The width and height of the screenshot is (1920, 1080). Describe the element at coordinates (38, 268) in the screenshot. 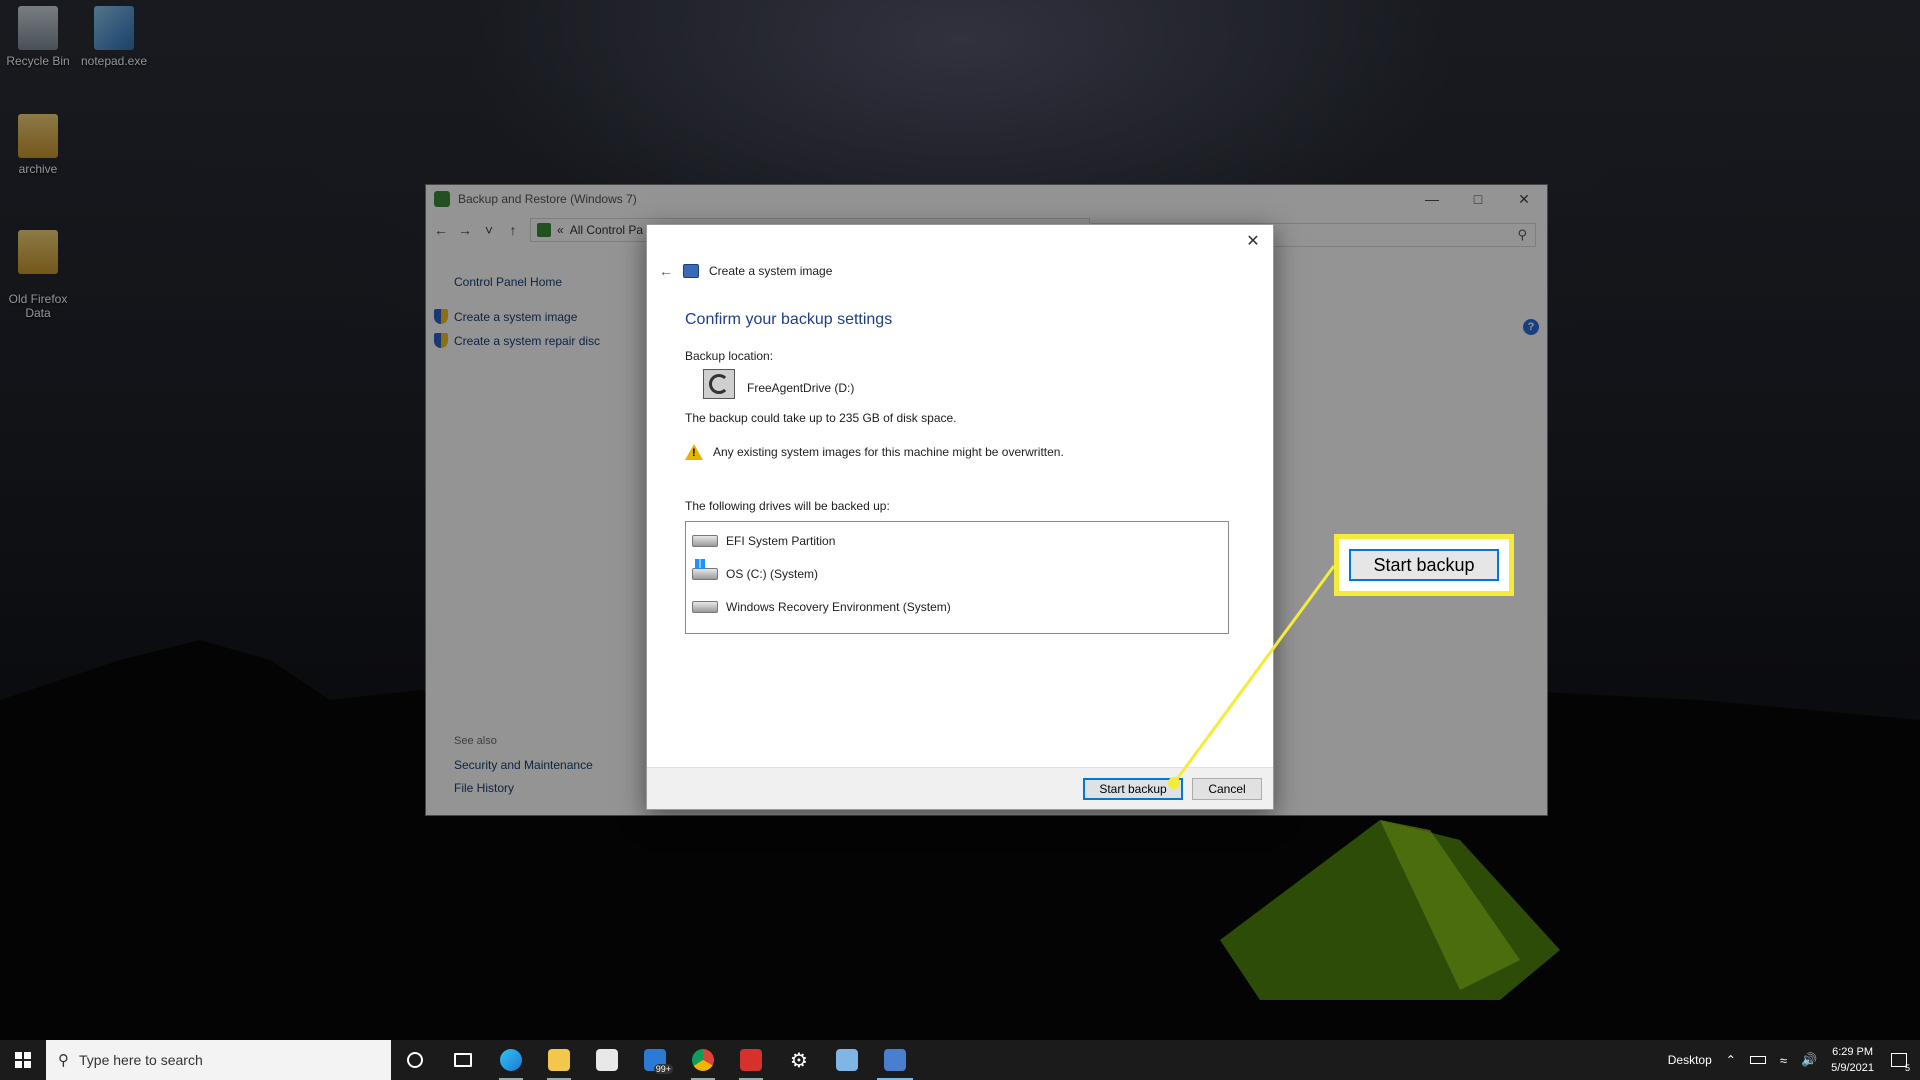

I see `desktop-icon-old-firefox-data: Old Firefox Data` at that location.